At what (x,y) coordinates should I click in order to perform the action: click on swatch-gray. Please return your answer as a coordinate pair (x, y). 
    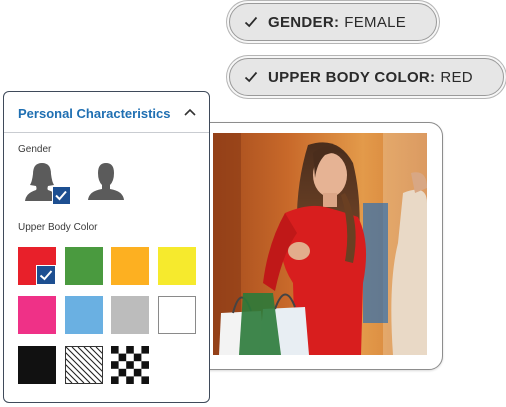
    Looking at the image, I should click on (130, 315).